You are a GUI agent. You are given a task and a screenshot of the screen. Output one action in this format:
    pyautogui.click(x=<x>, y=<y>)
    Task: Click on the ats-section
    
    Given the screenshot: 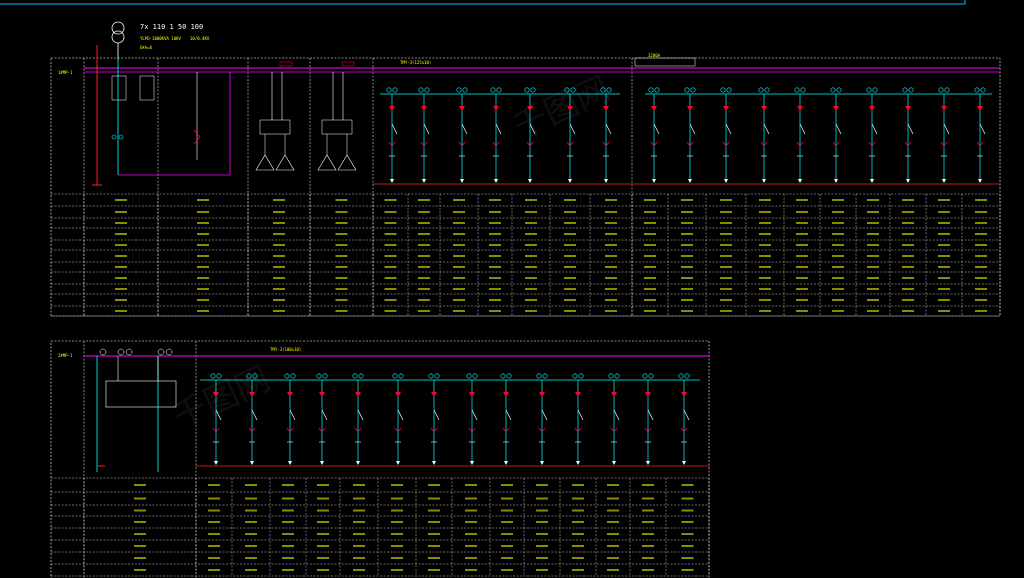 What is the action you would take?
    pyautogui.click(x=136, y=410)
    